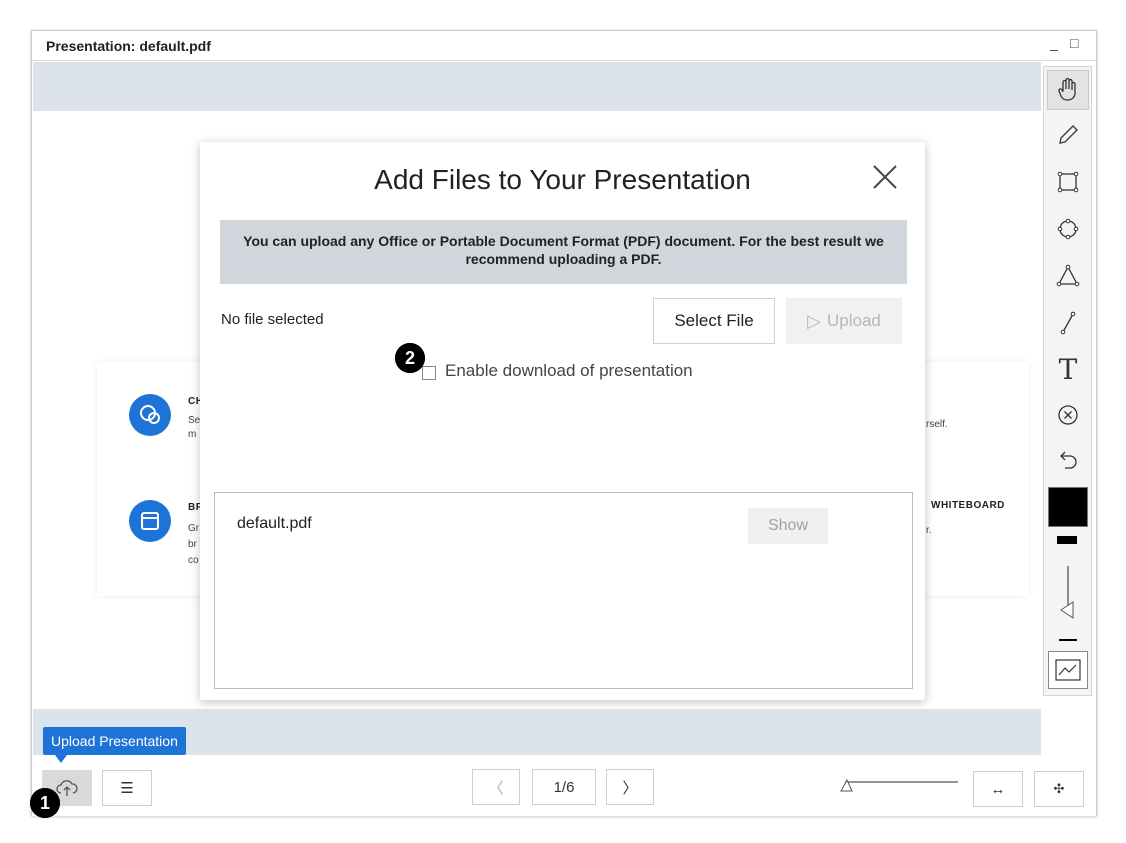 The image size is (1126, 843). Describe the element at coordinates (1068, 670) in the screenshot. I see `multi-user-icon` at that location.